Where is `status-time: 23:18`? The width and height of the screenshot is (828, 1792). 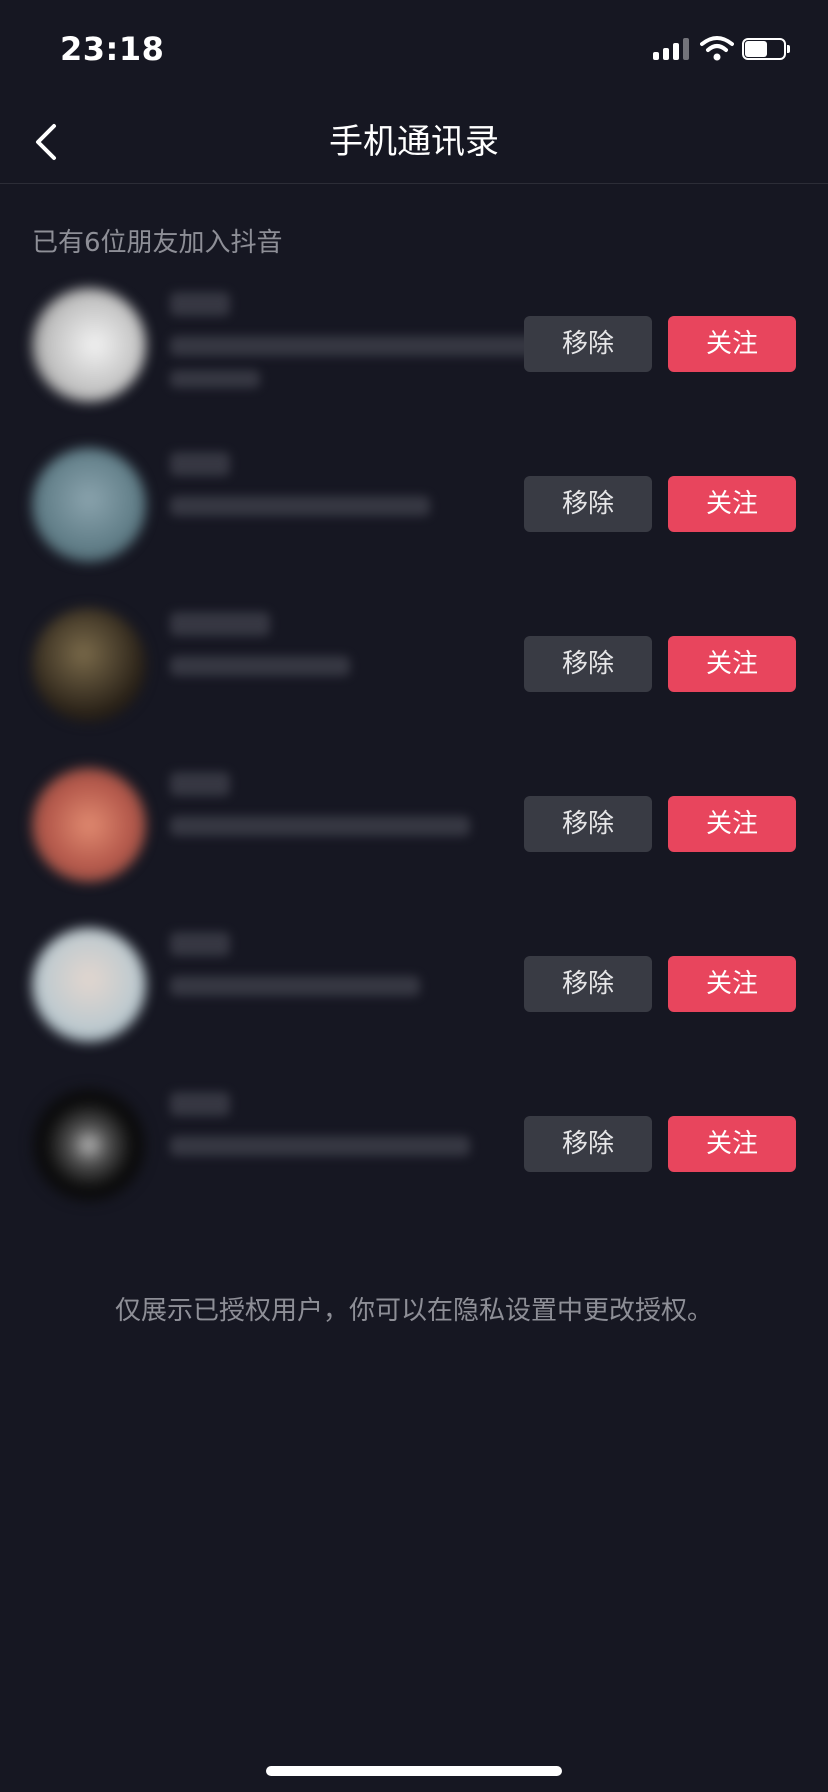 status-time: 23:18 is located at coordinates (112, 49).